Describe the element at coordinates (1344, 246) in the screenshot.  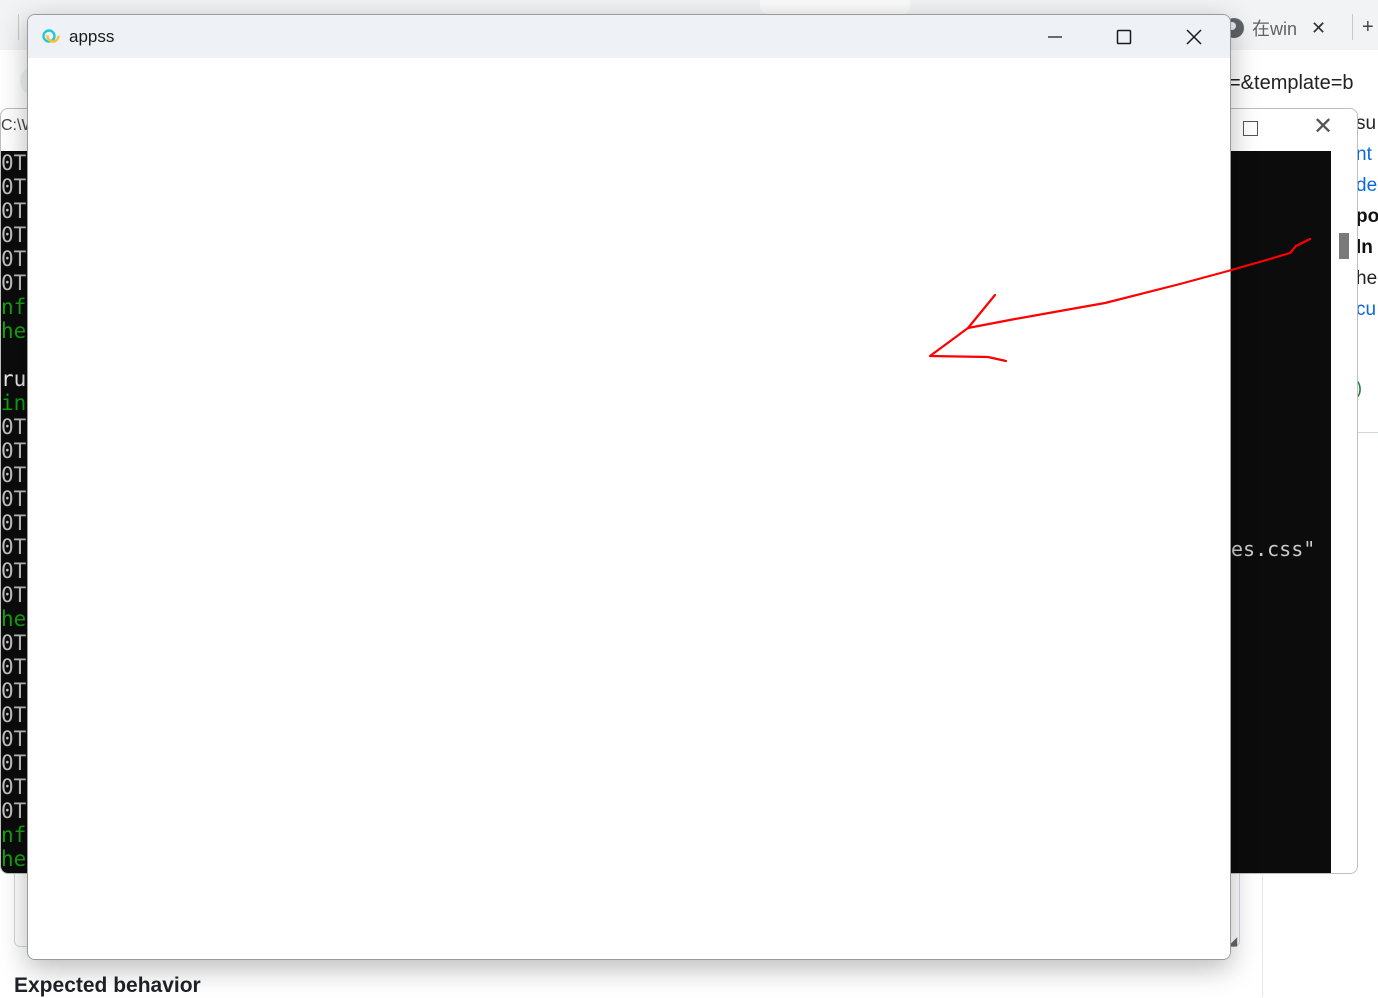
I see `terminal-scroll-thumb` at that location.